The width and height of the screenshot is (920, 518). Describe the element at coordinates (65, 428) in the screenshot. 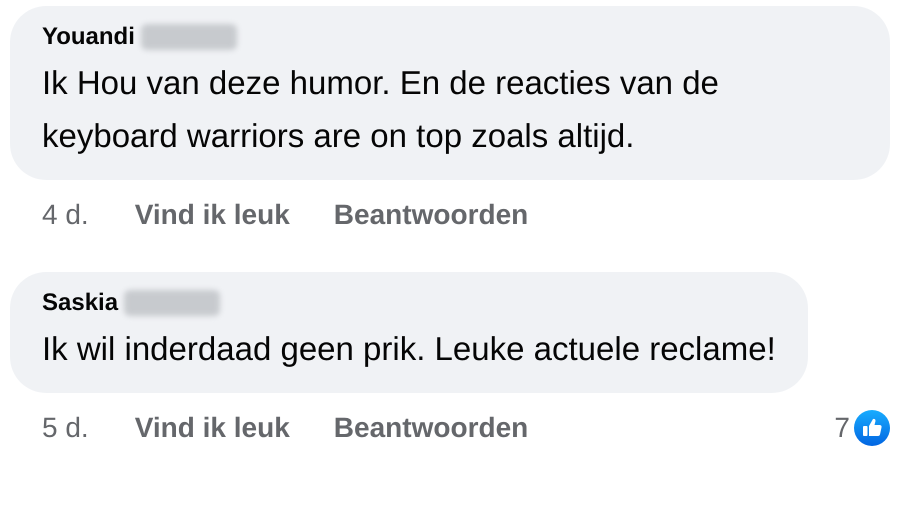

I see `comment-time: 5 d.` at that location.